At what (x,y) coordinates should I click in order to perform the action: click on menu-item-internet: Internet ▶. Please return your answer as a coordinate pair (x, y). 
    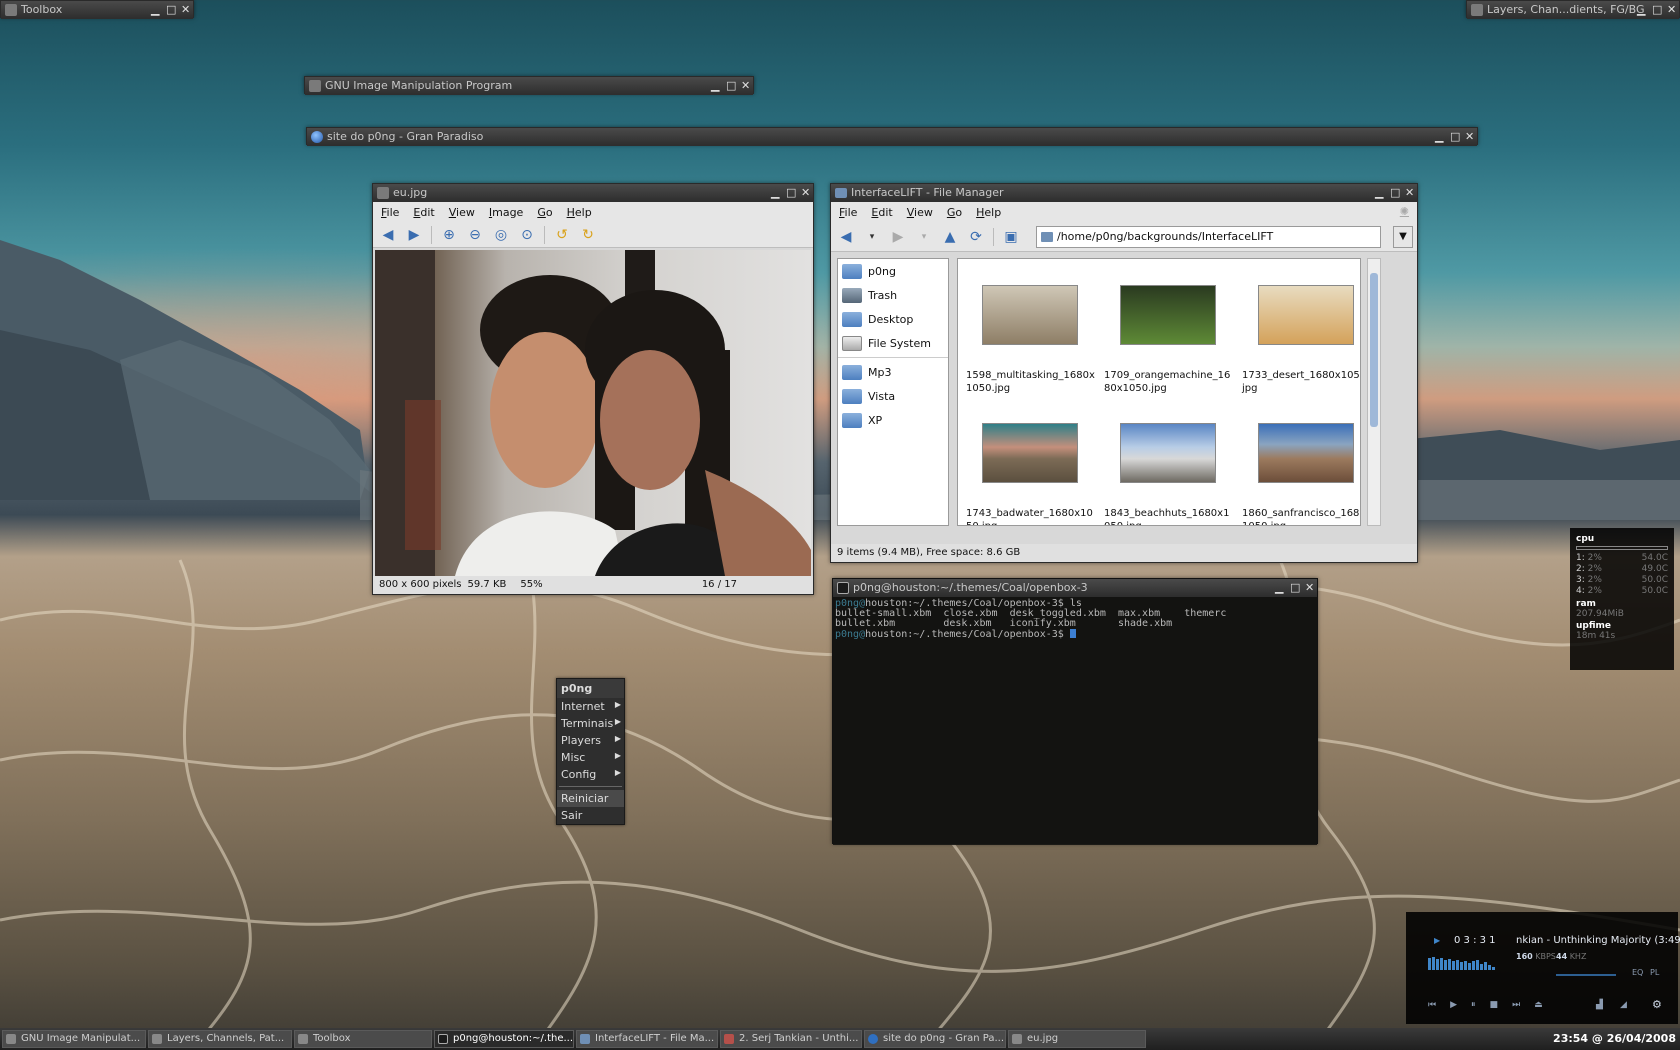
    Looking at the image, I should click on (590, 706).